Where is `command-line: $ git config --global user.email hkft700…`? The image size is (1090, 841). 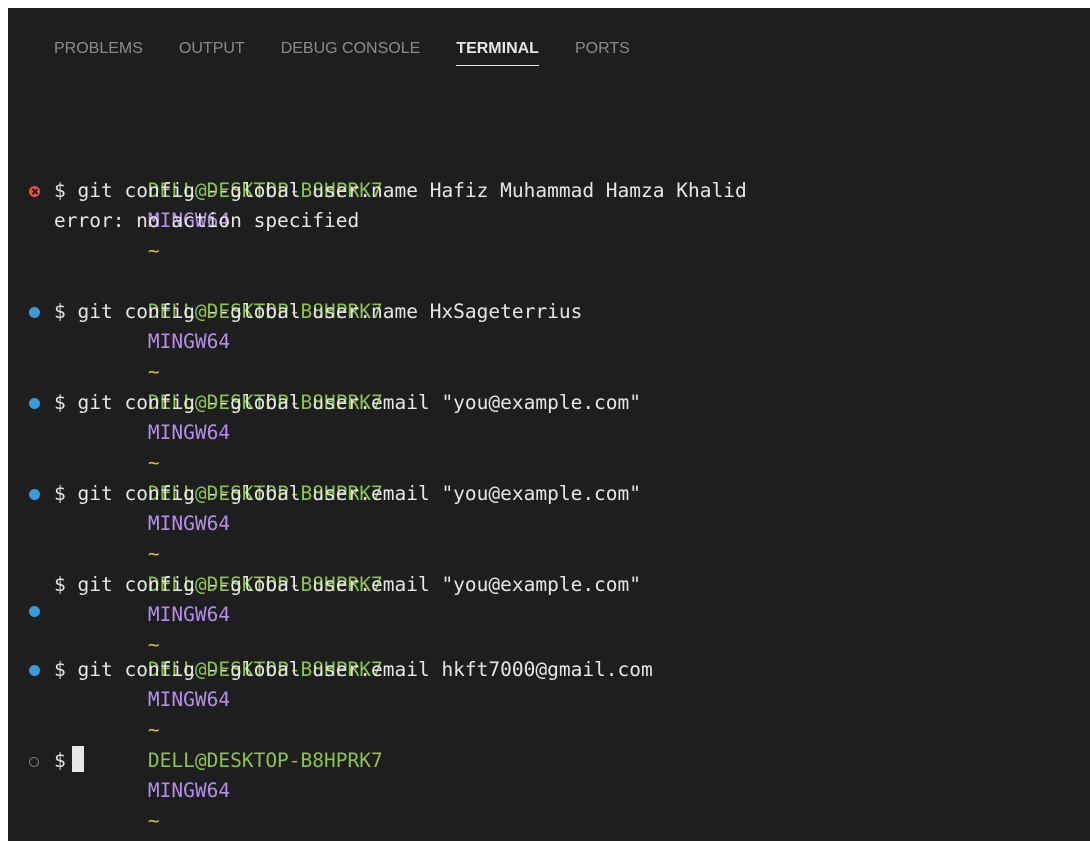 command-line: $ git config --global user.email hkft700… is located at coordinates (549, 670).